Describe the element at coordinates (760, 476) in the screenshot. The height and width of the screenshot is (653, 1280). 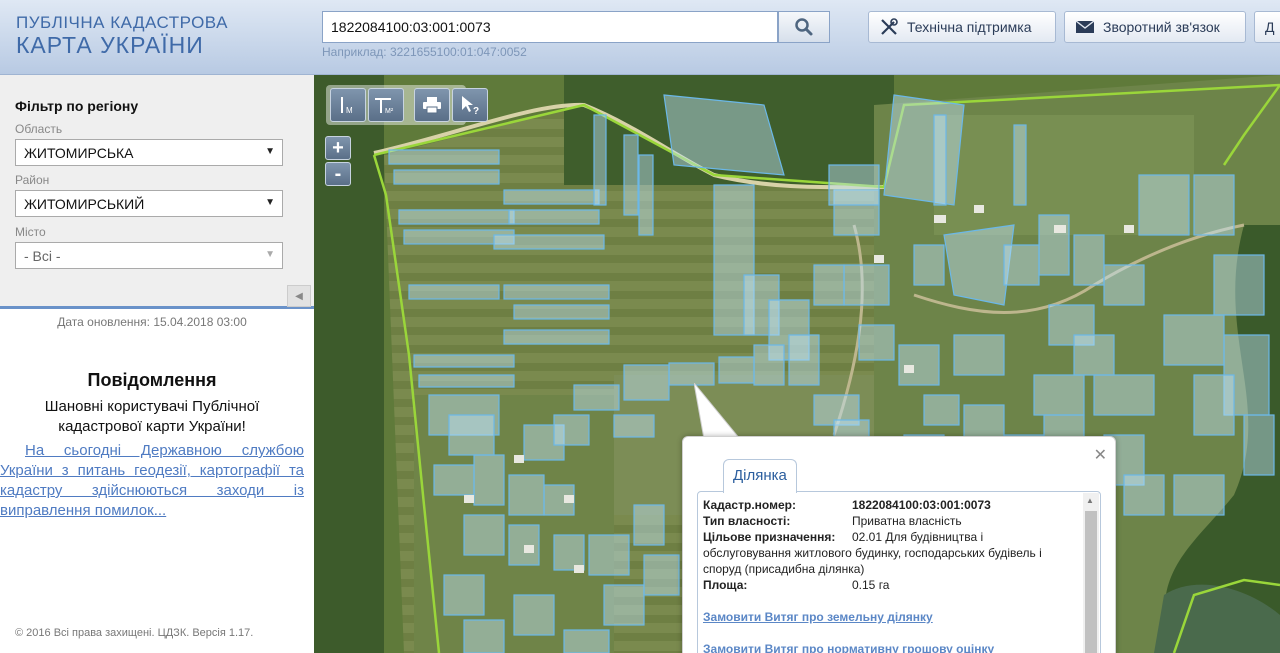
I see `tab-parcel: Ділянка` at that location.